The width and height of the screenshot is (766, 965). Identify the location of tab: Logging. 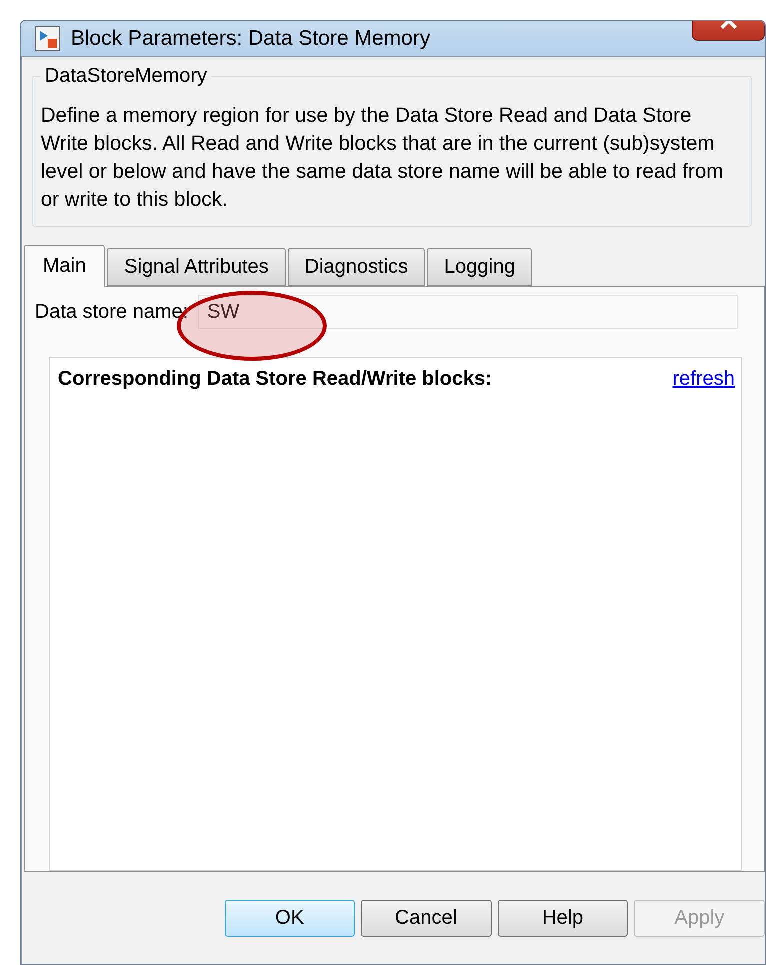
(479, 267).